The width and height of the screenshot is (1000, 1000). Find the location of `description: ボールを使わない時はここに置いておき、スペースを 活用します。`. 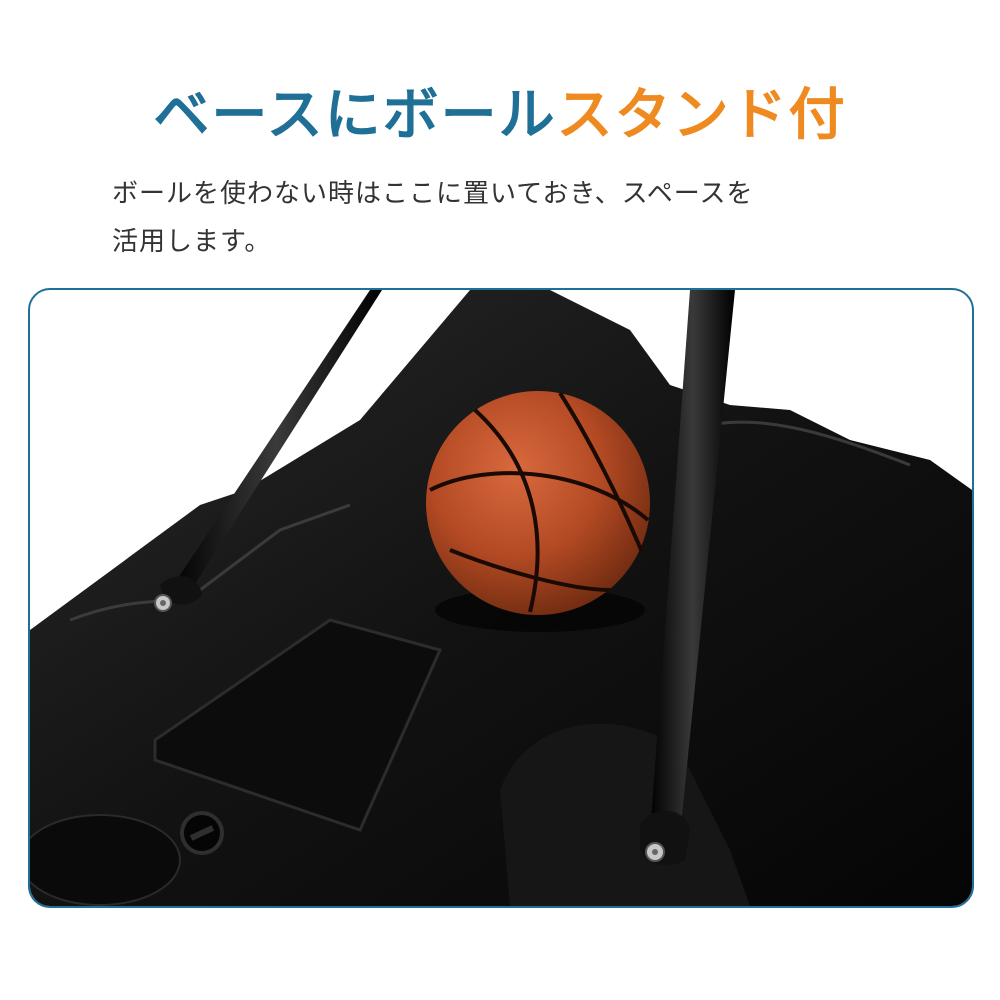

description: ボールを使わない時はここに置いておき、スペースを 活用します。 is located at coordinates (512, 218).